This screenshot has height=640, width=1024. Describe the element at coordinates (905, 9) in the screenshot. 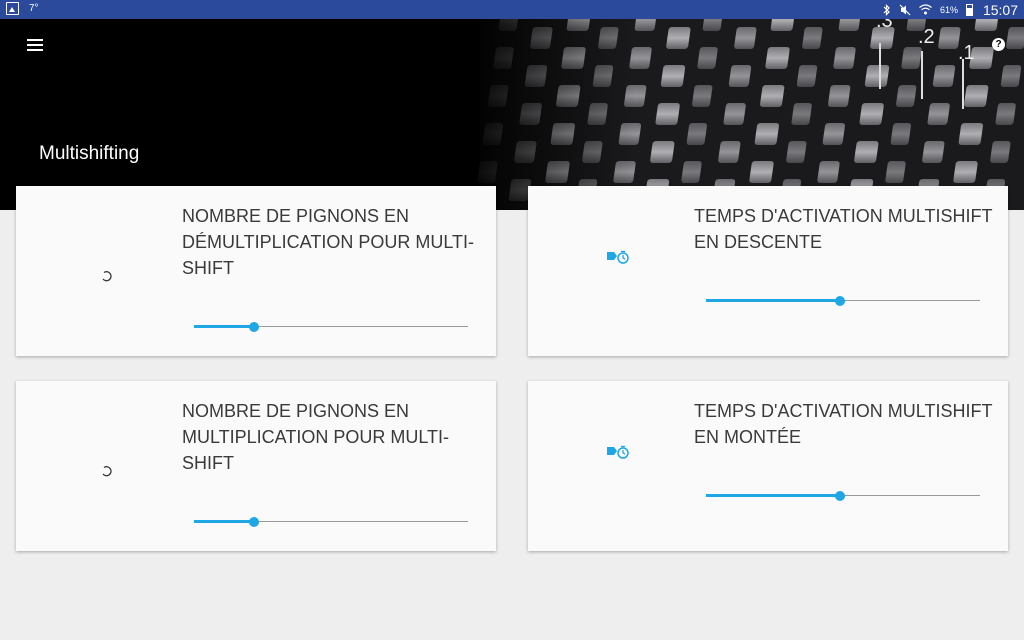

I see `mute-icon` at that location.